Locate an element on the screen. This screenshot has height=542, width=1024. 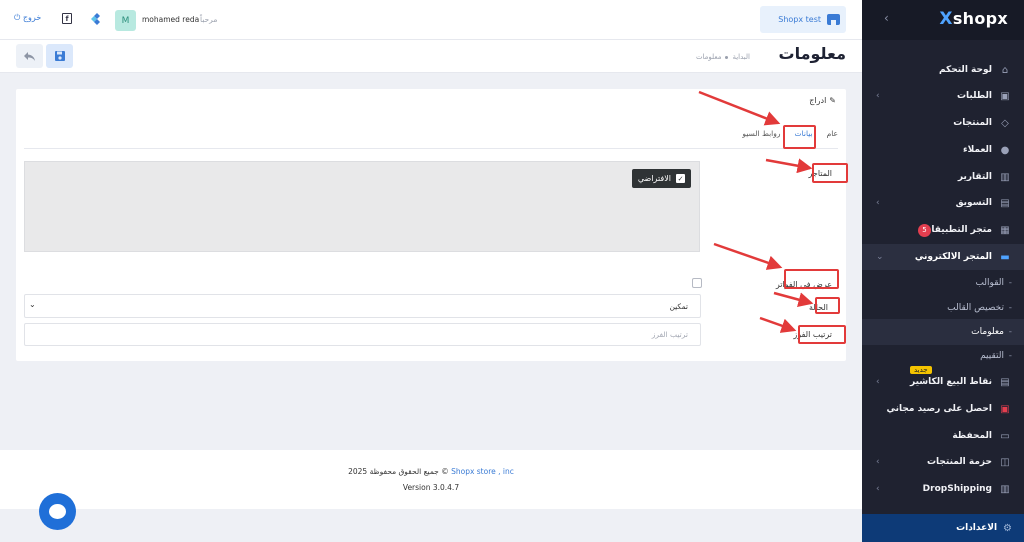
home-icon: ⌂ is located at coordinates (1005, 70).